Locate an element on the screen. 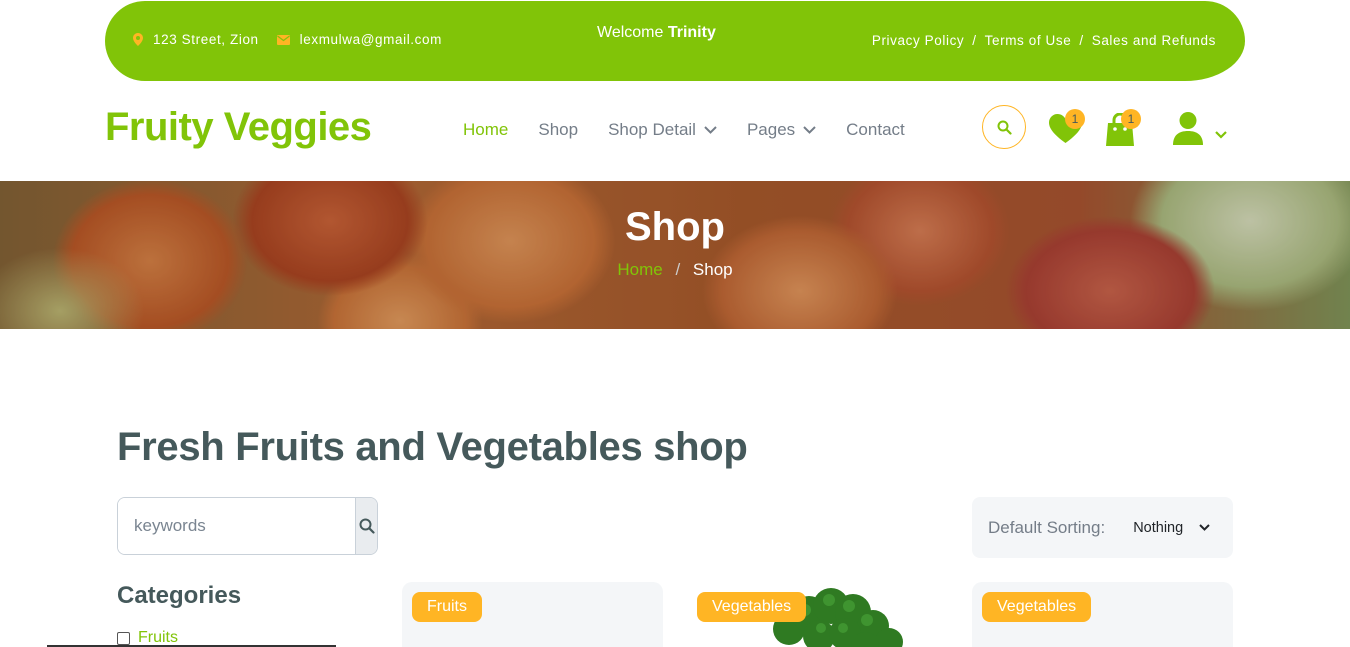 This screenshot has width=1350, height=647. sorting-select: Nothing is located at coordinates (1171, 528).